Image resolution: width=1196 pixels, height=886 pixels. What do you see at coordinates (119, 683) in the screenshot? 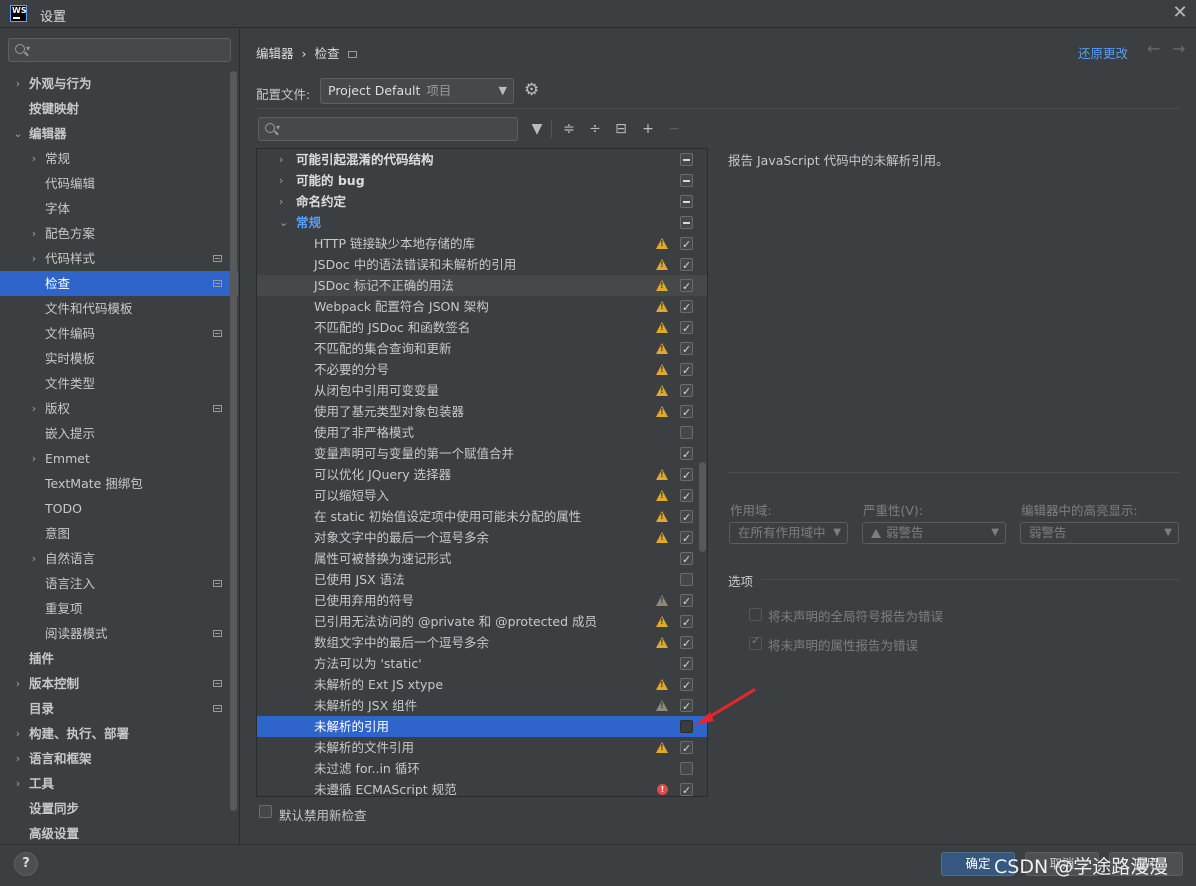
I see `sidebar-item: › 版本控制` at bounding box center [119, 683].